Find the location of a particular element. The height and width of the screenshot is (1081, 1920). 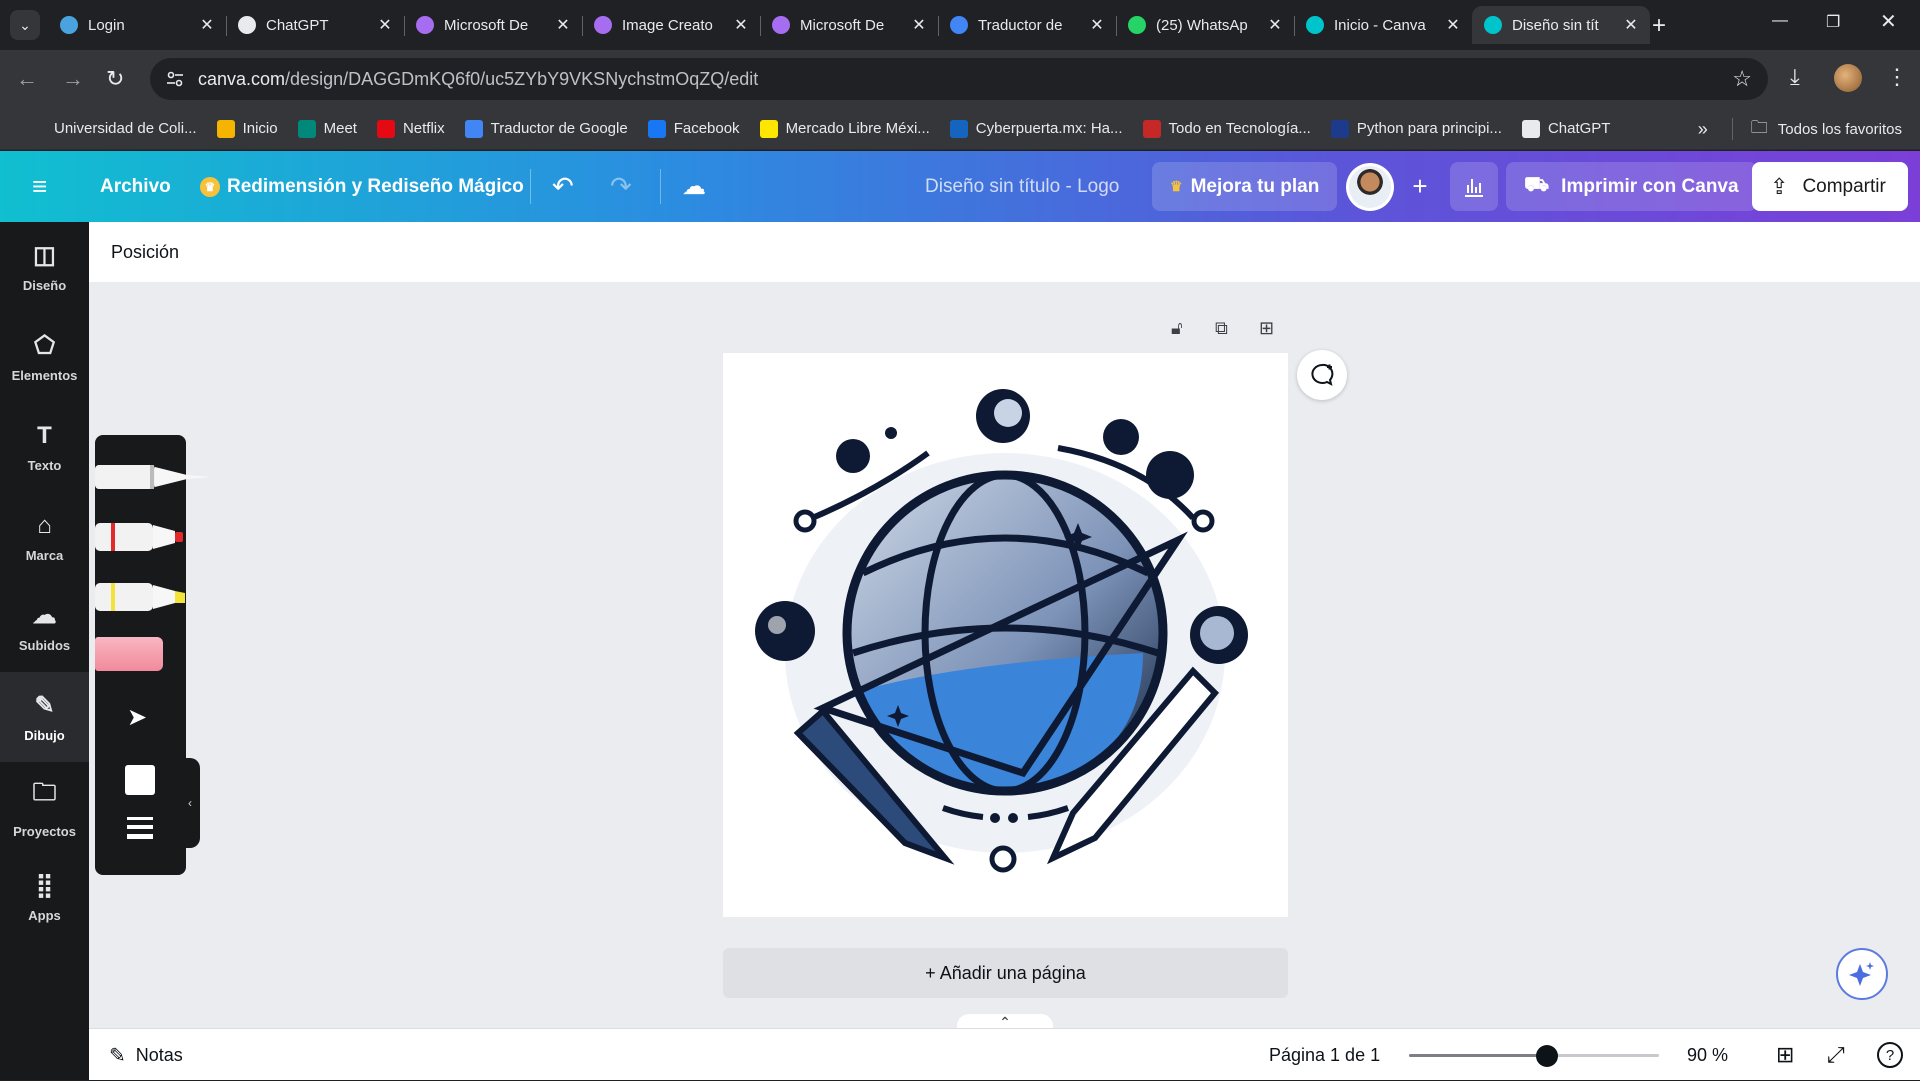

canva-assistant-sparkle-icon is located at coordinates (1862, 974).